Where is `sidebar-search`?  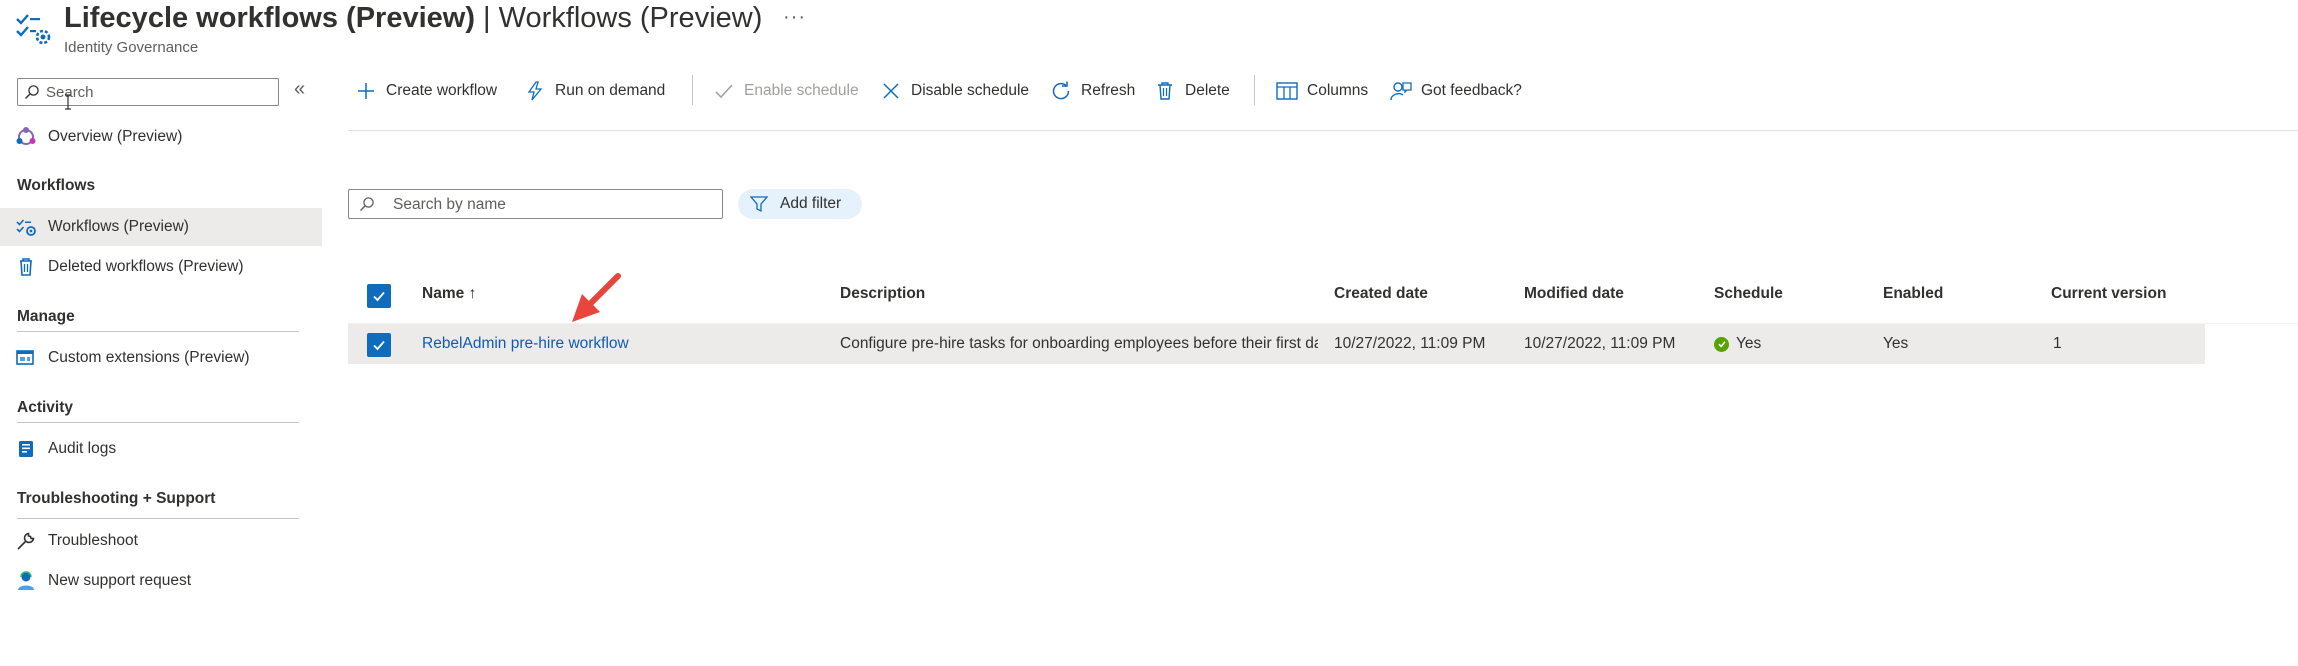 sidebar-search is located at coordinates (148, 92).